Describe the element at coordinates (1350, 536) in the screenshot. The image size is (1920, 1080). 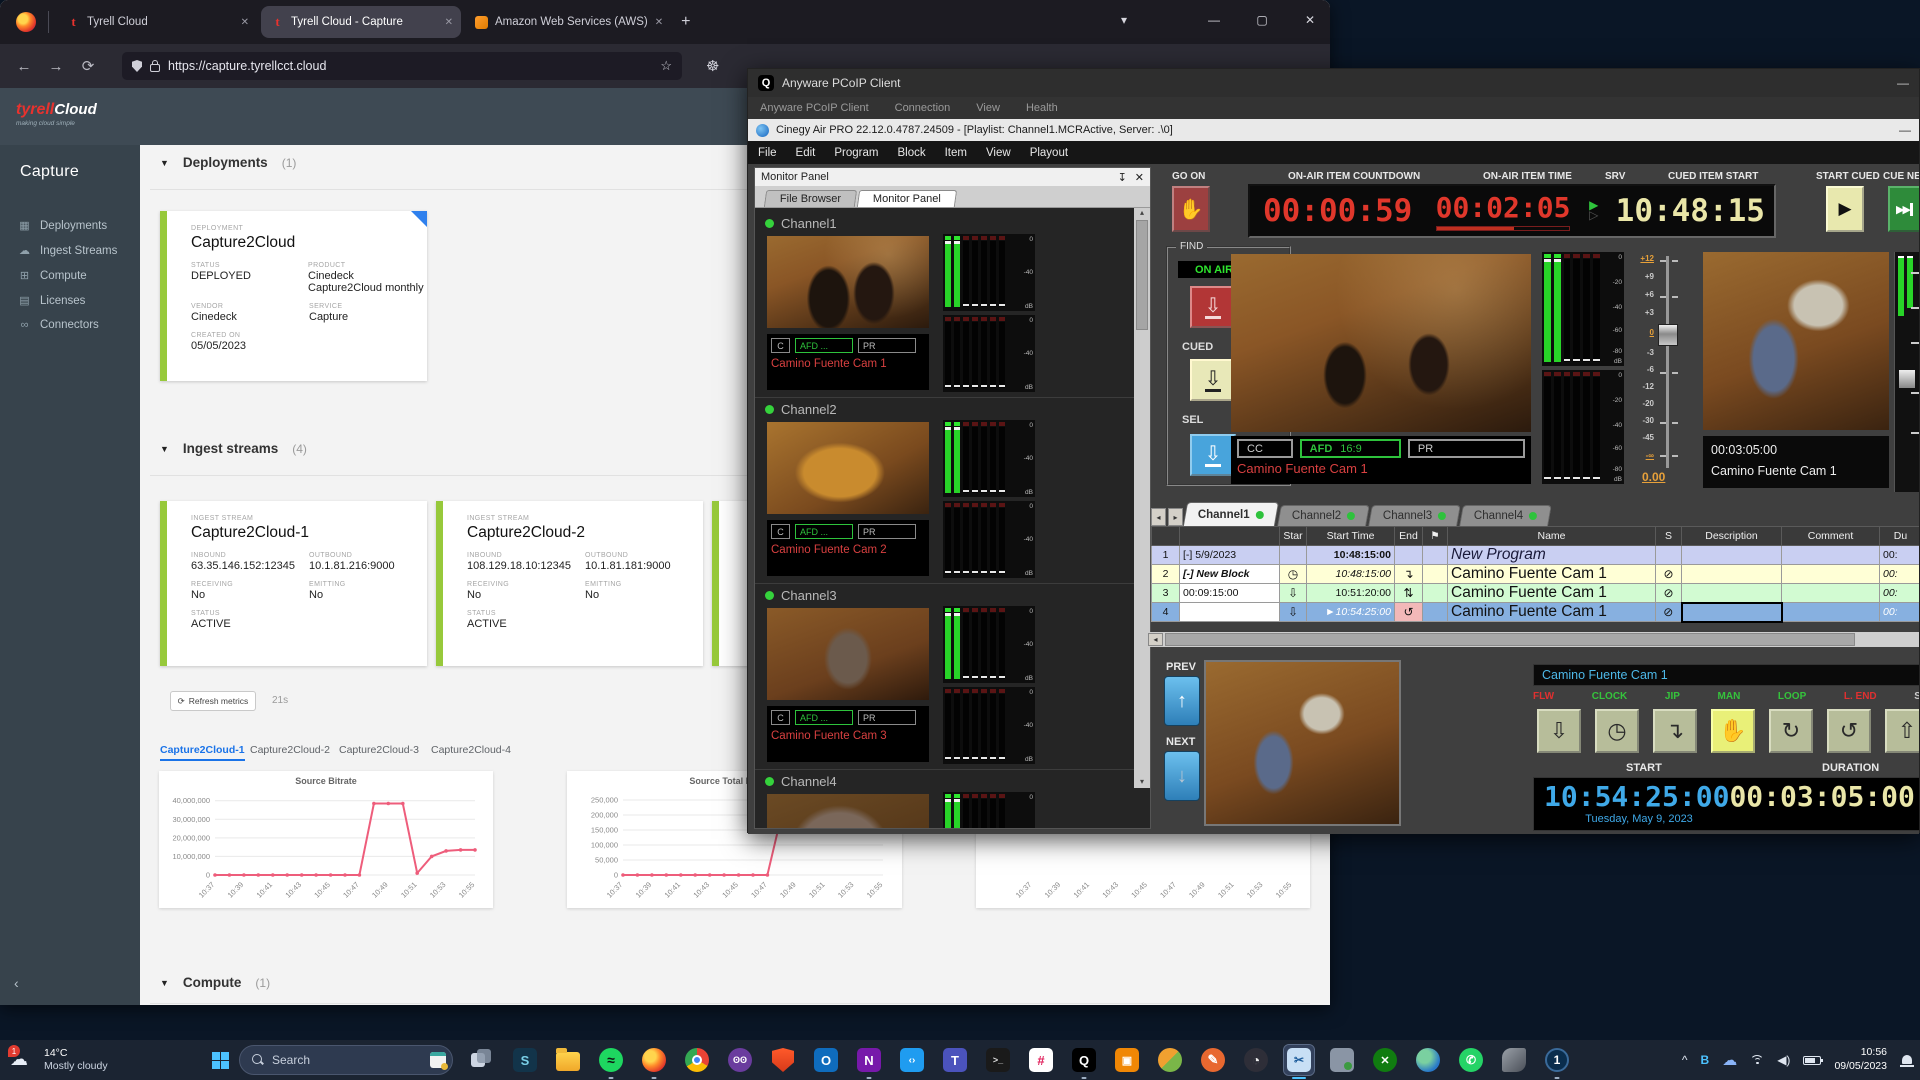
I see `col-start-time: Start Time` at that location.